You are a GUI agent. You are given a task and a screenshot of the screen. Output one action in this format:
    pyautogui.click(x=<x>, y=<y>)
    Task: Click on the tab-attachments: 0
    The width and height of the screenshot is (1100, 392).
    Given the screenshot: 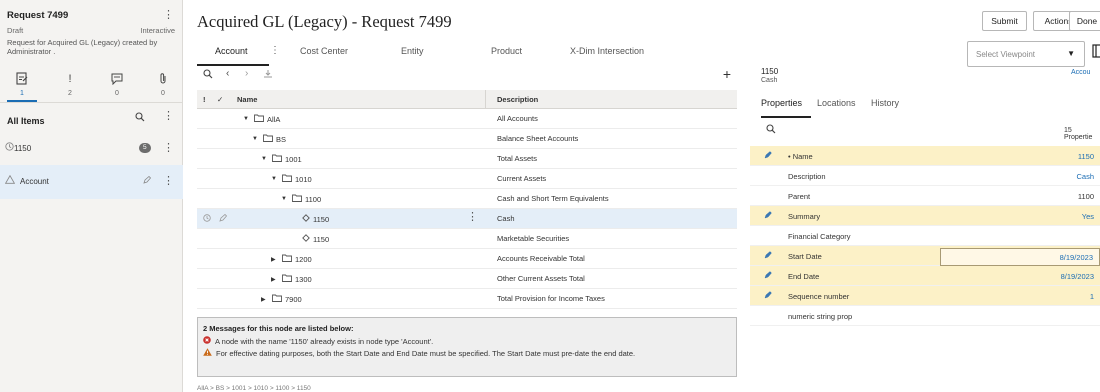 What is the action you would take?
    pyautogui.click(x=163, y=84)
    